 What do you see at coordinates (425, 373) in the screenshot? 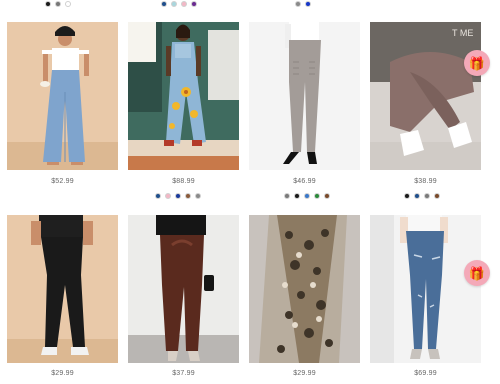
I see `product-price-8: $69.99` at bounding box center [425, 373].